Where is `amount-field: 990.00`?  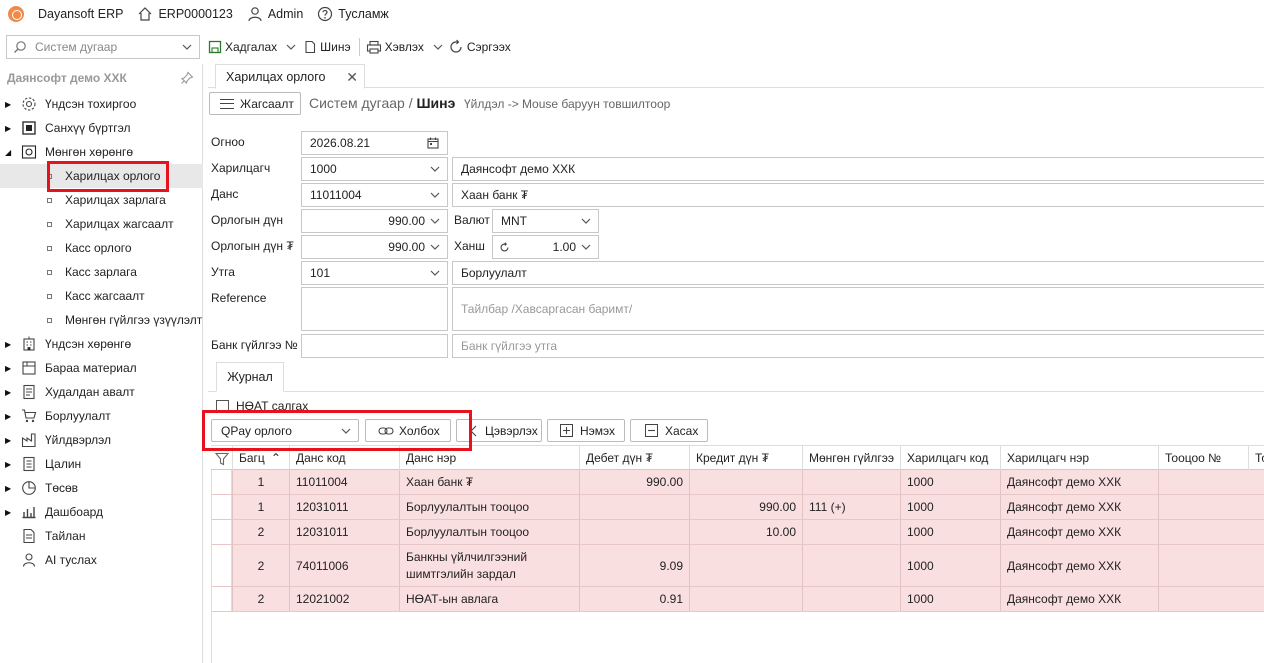
amount-field: 990.00 is located at coordinates (374, 221).